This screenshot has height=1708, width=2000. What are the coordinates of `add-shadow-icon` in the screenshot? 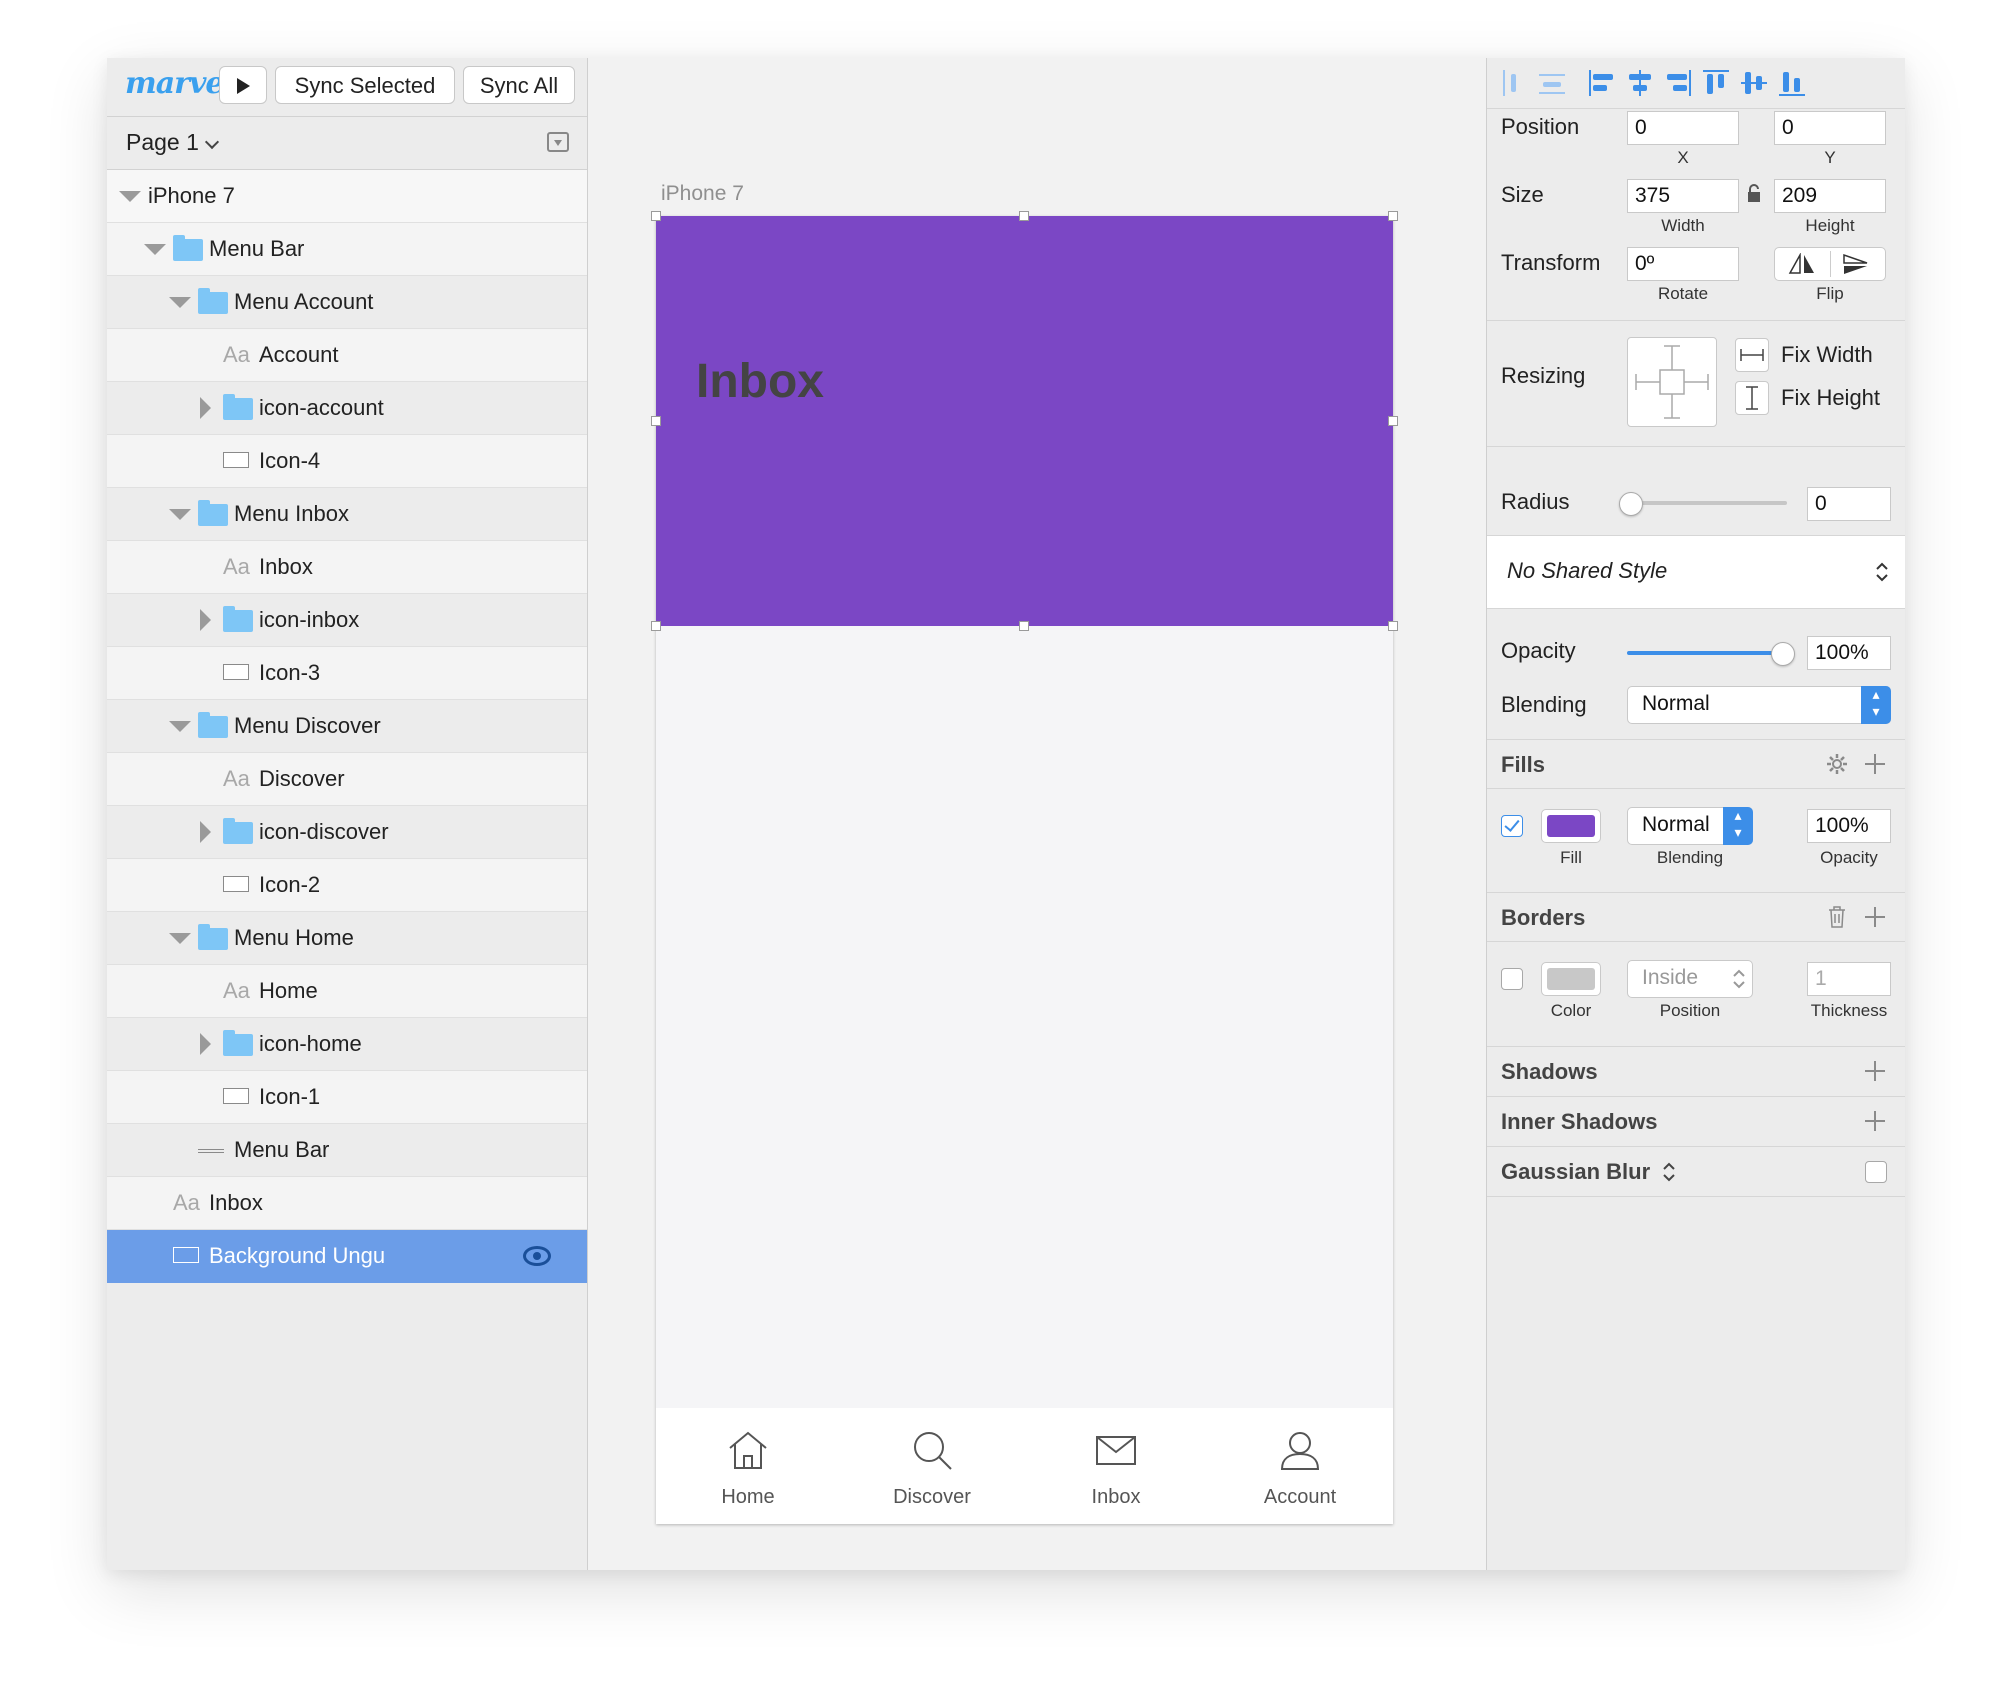 It's located at (1875, 1071).